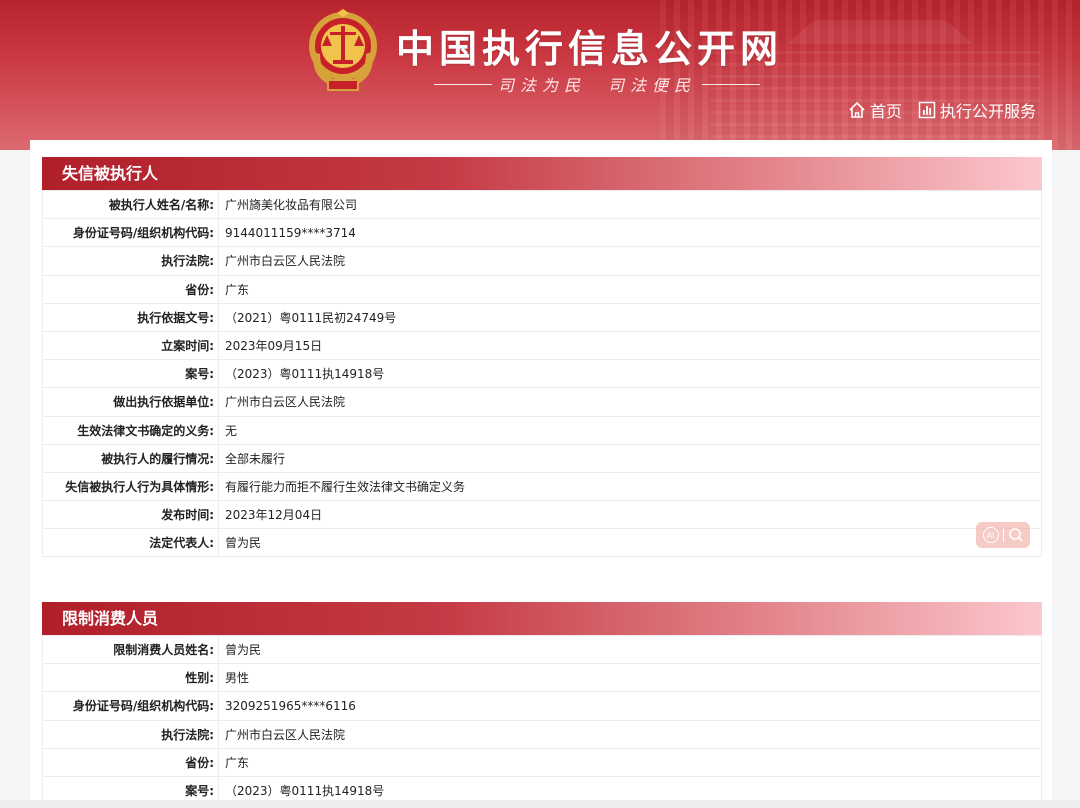 The width and height of the screenshot is (1080, 808). Describe the element at coordinates (343, 50) in the screenshot. I see `court-emblem-icon` at that location.